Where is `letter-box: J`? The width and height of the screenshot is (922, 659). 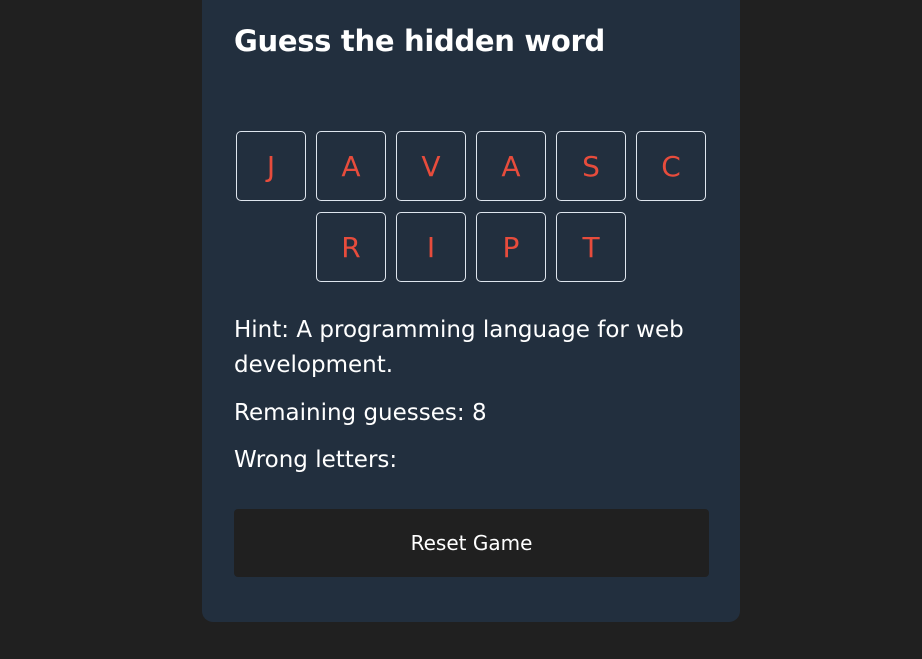 letter-box: J is located at coordinates (271, 166).